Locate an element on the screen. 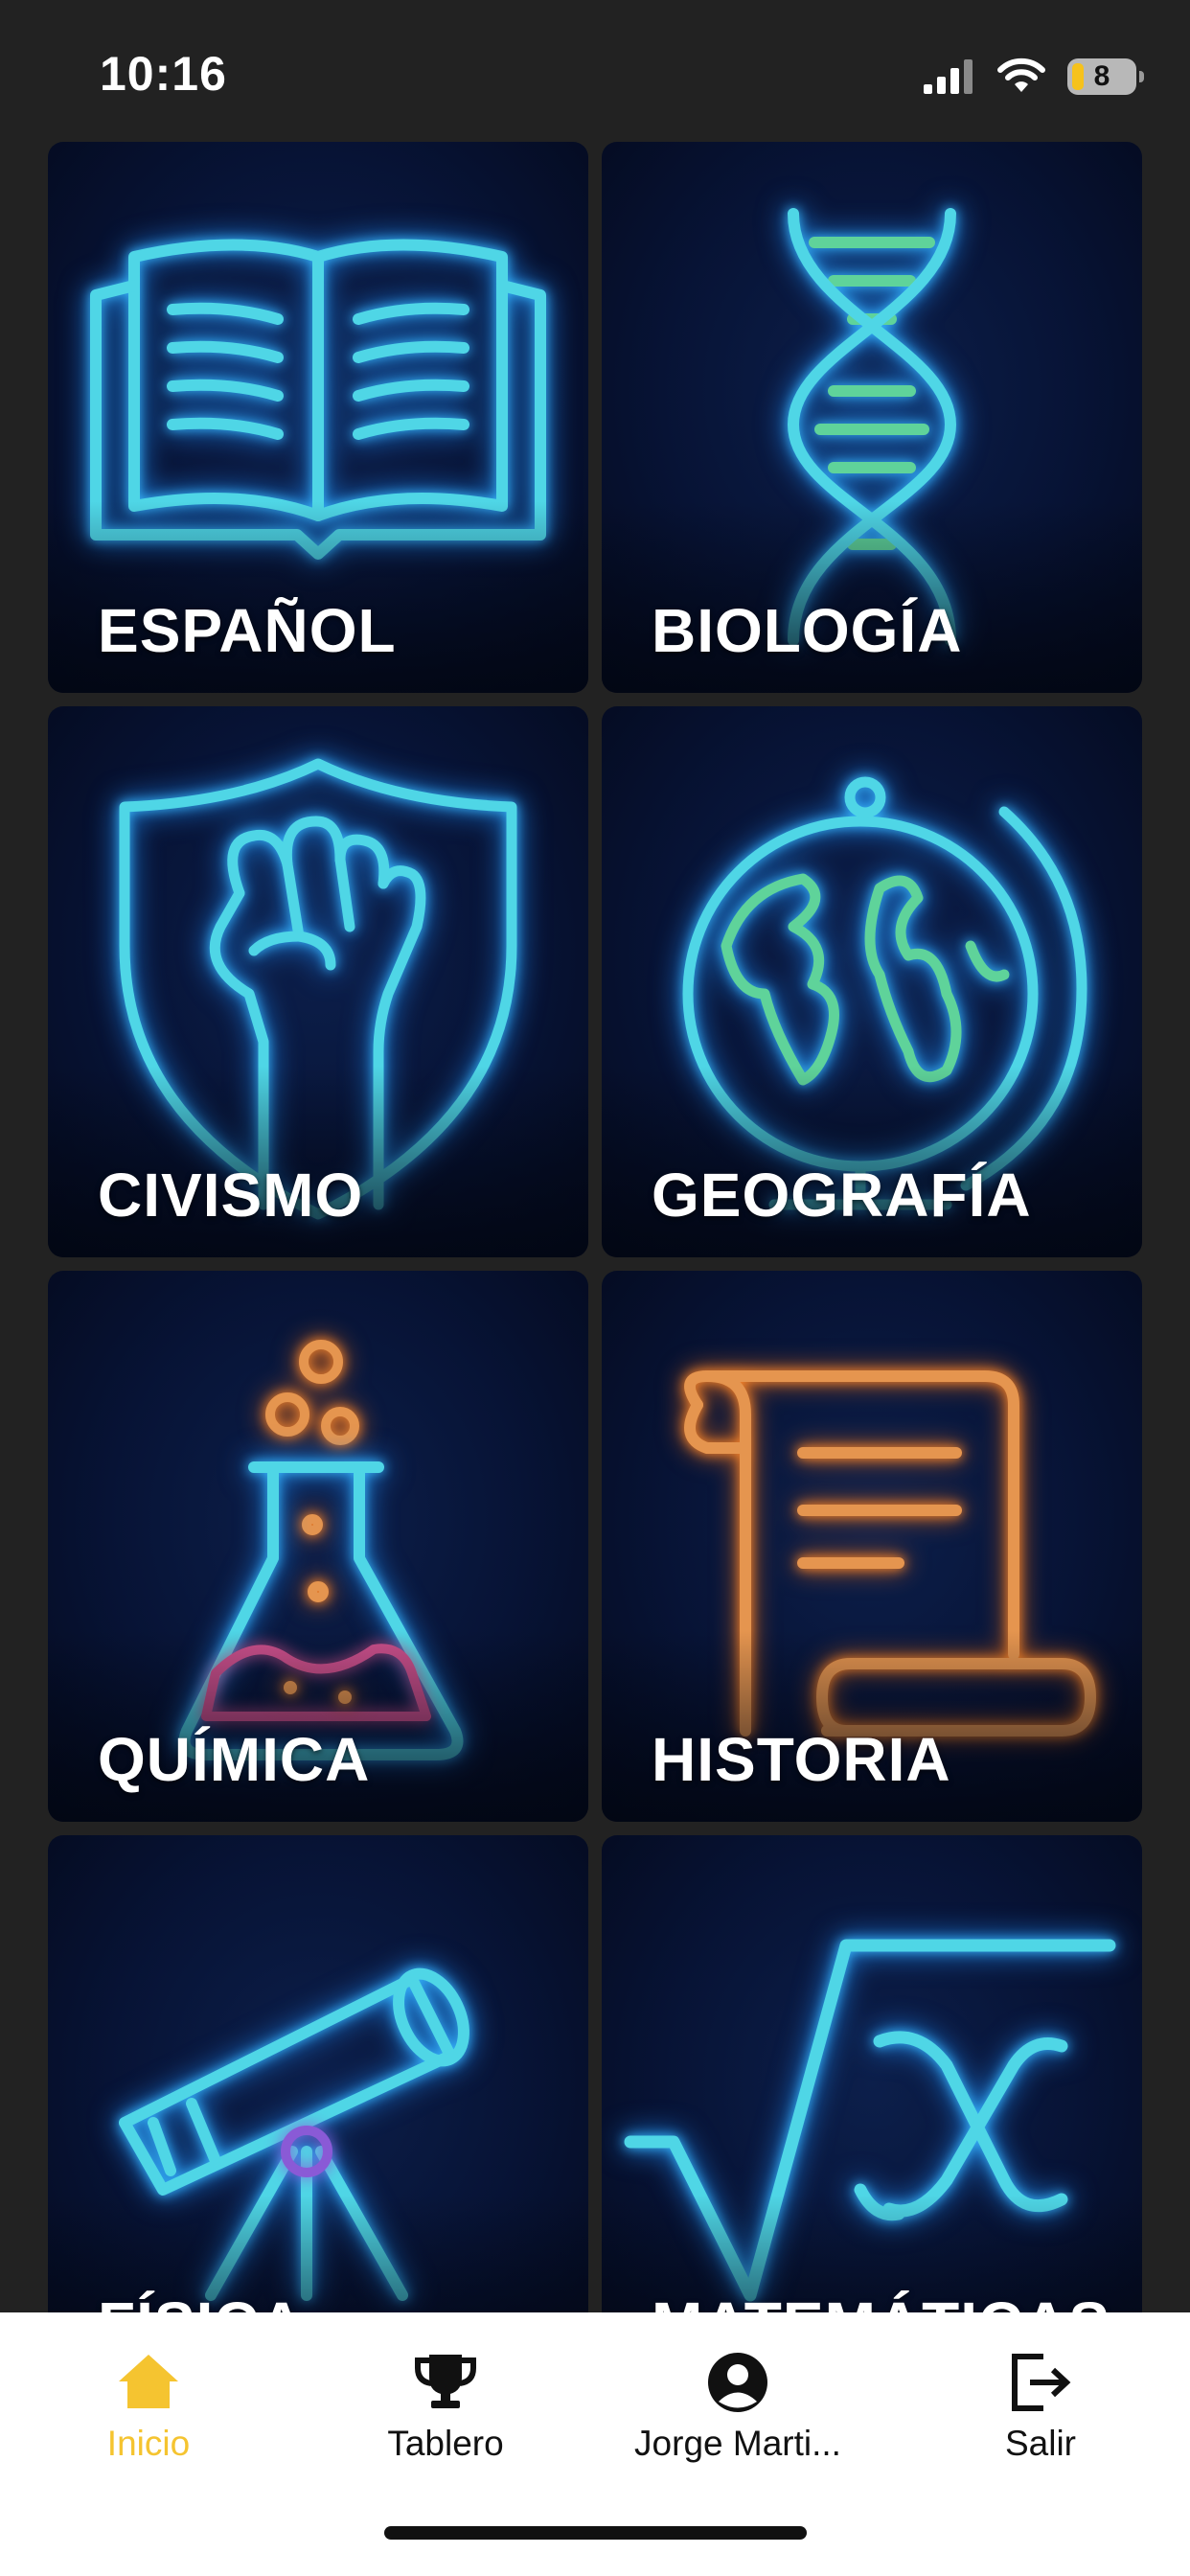 The height and width of the screenshot is (2576, 1190). status-bar: 10:16 8 is located at coordinates (595, 72).